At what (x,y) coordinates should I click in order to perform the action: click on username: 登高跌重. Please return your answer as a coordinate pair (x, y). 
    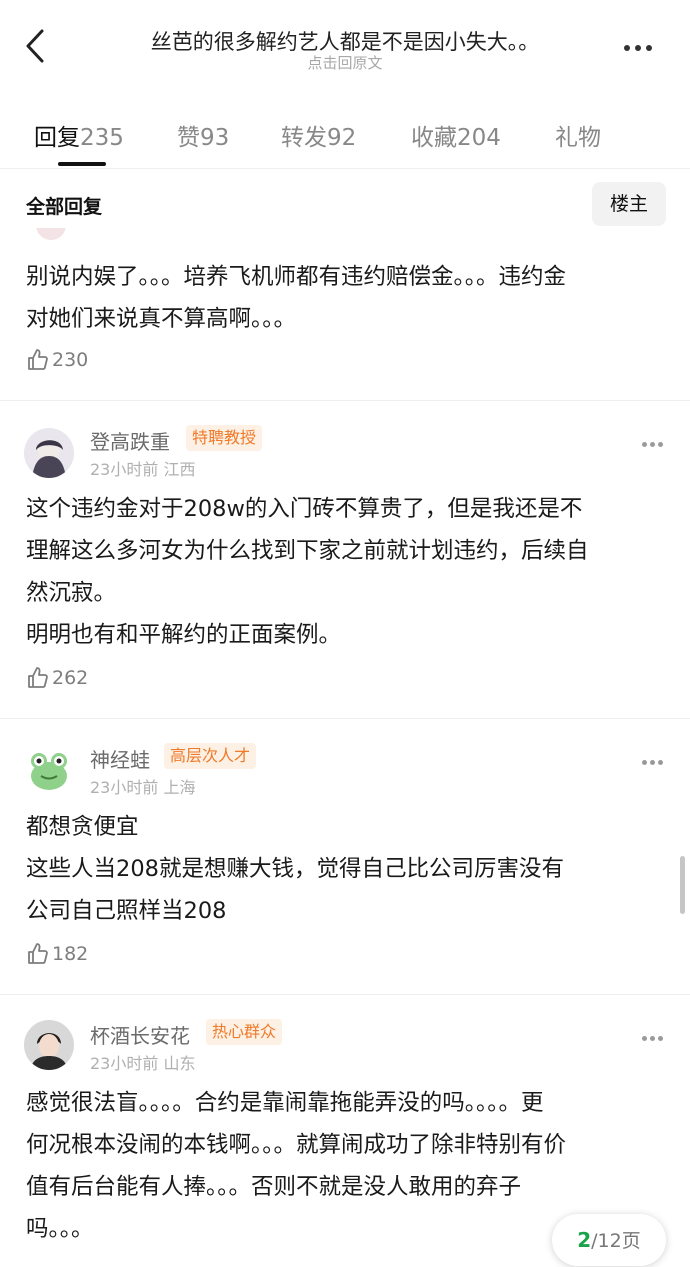
    Looking at the image, I should click on (130, 440).